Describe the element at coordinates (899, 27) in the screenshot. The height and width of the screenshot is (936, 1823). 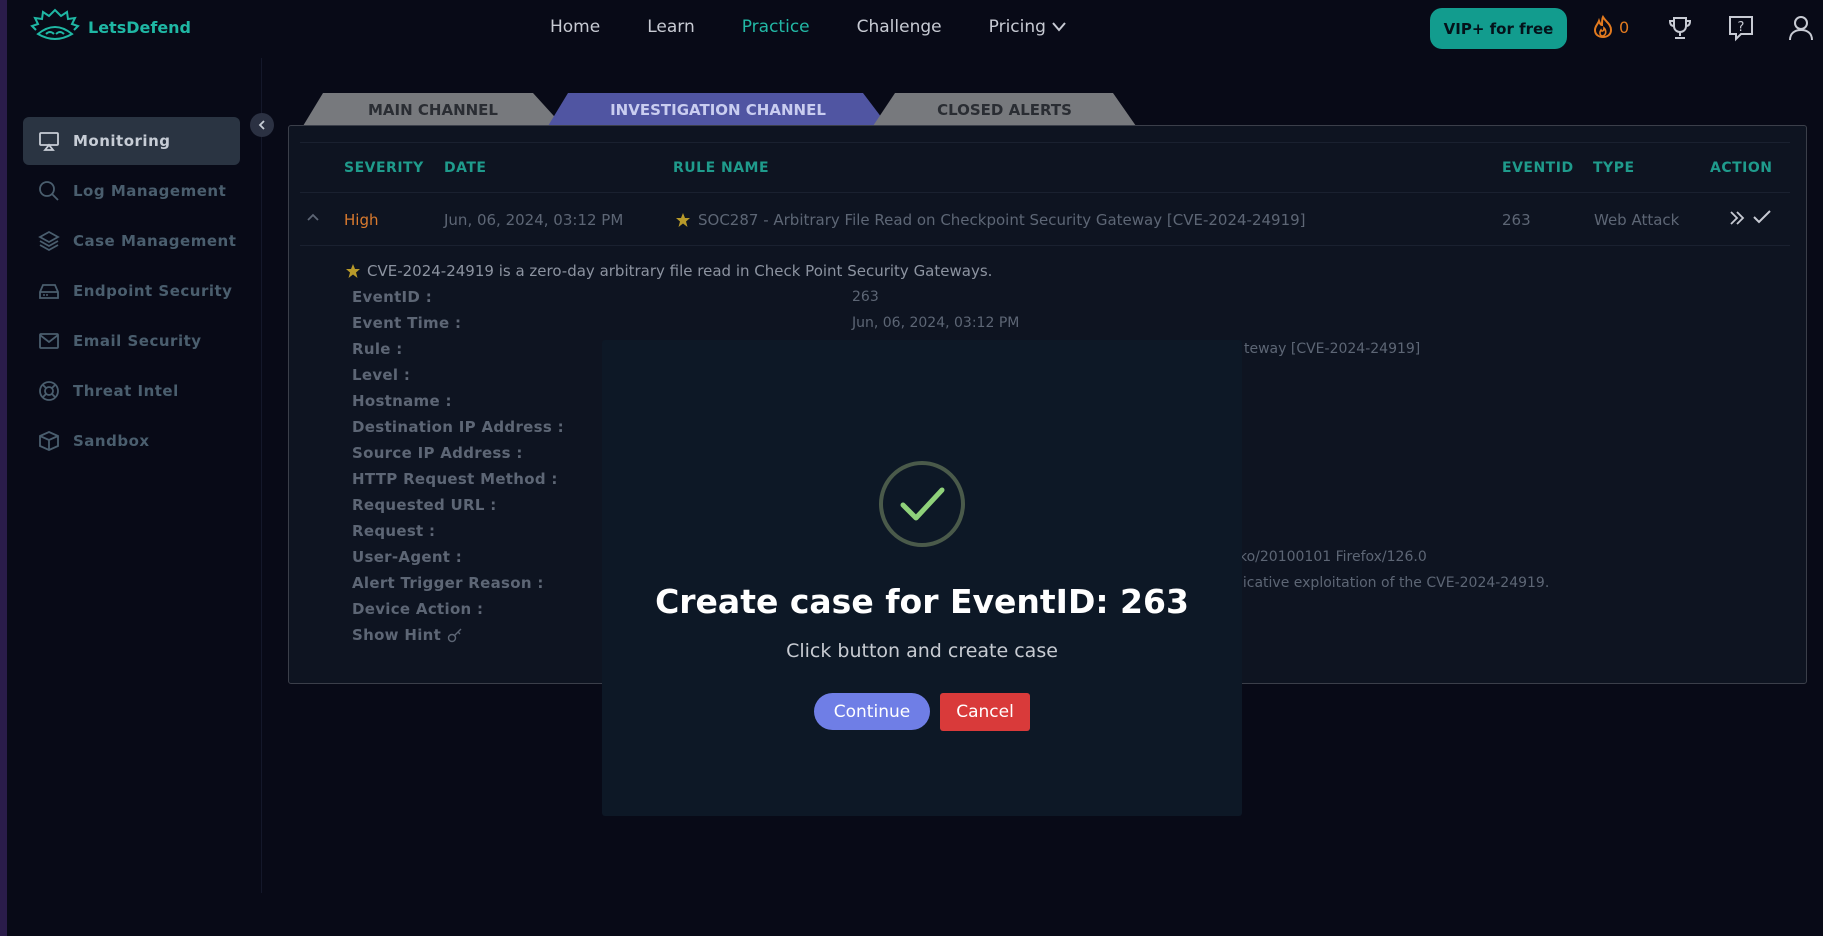
I see `nav-challenge: Challenge` at that location.